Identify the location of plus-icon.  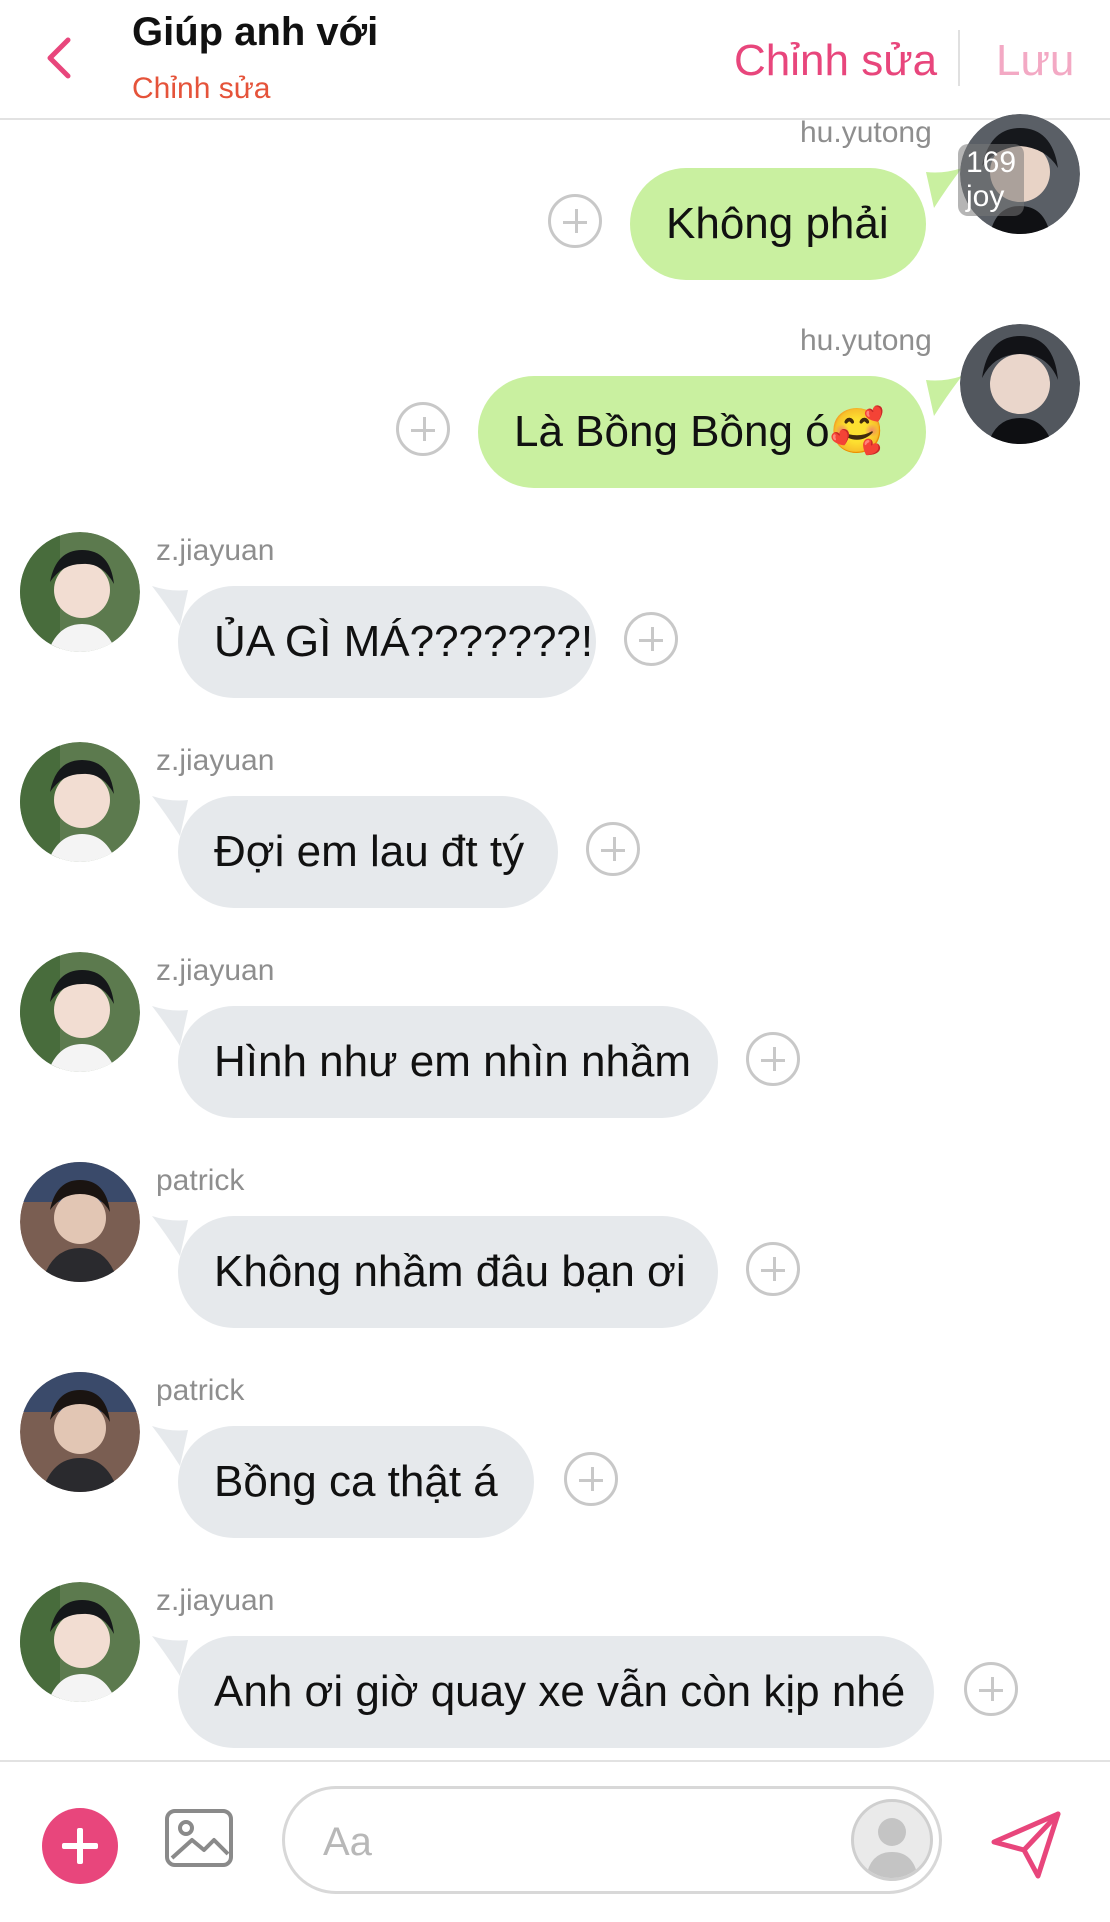
(80, 1846).